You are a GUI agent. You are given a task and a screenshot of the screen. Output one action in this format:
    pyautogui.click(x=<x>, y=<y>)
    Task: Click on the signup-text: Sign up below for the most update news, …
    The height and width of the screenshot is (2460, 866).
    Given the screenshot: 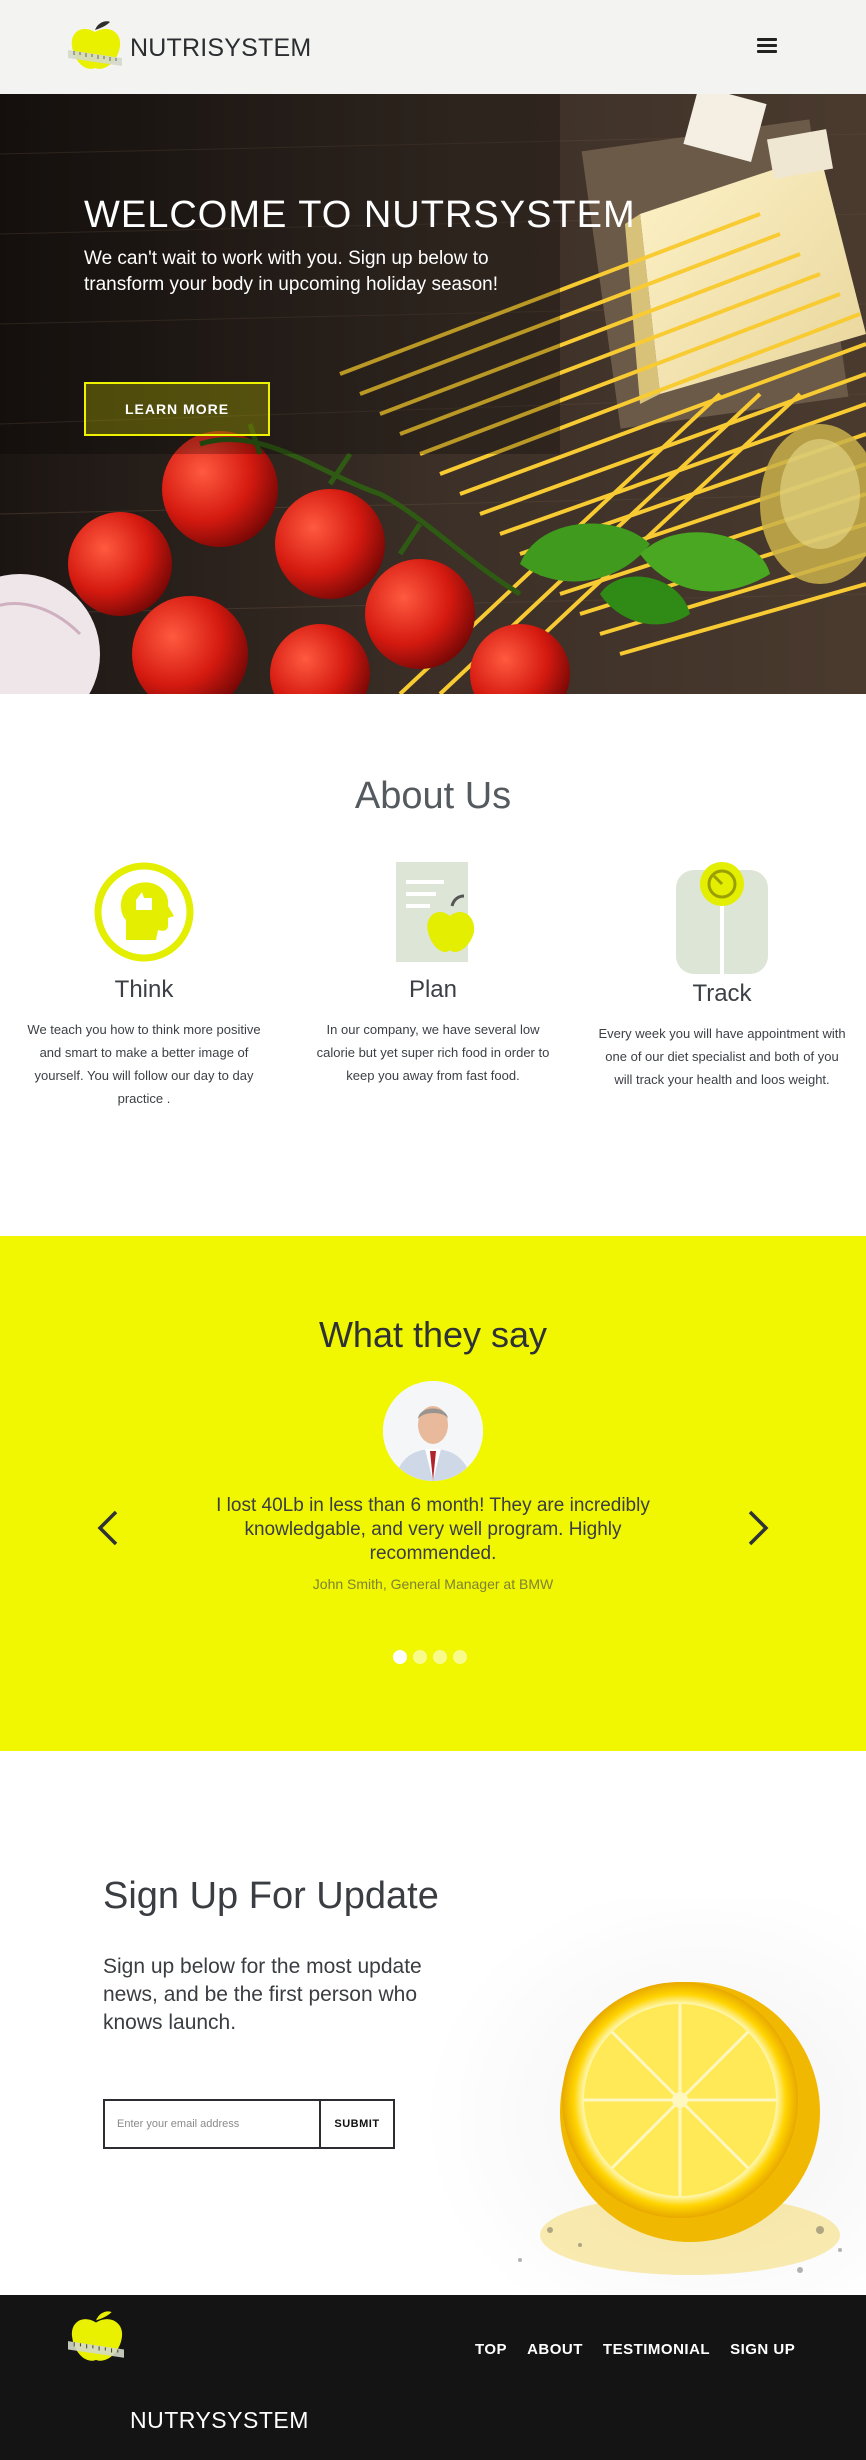 What is the action you would take?
    pyautogui.click(x=262, y=1994)
    